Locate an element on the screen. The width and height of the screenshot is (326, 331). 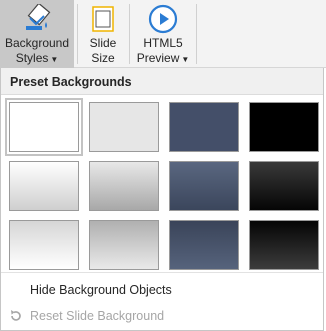
preset-background-slate-gradient-dark is located at coordinates (204, 245).